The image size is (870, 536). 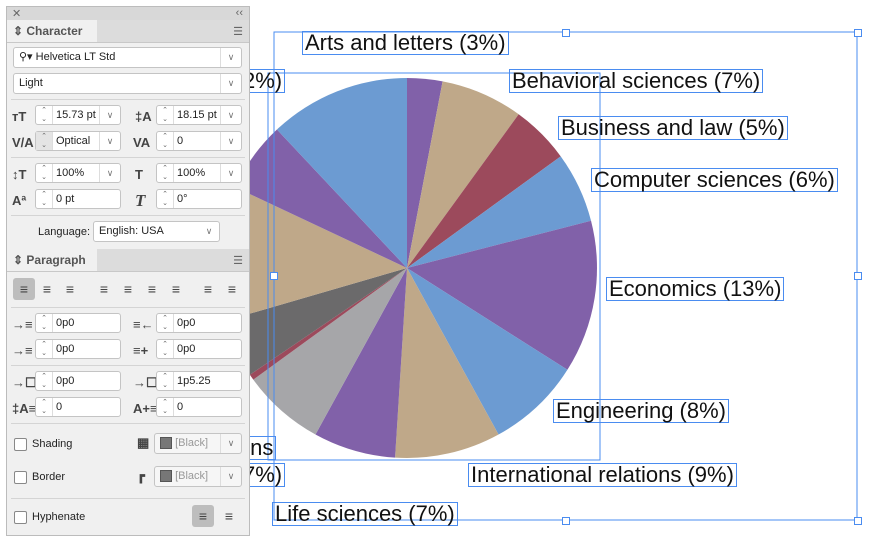 What do you see at coordinates (16, 13) in the screenshot?
I see `close-icon: ✕` at bounding box center [16, 13].